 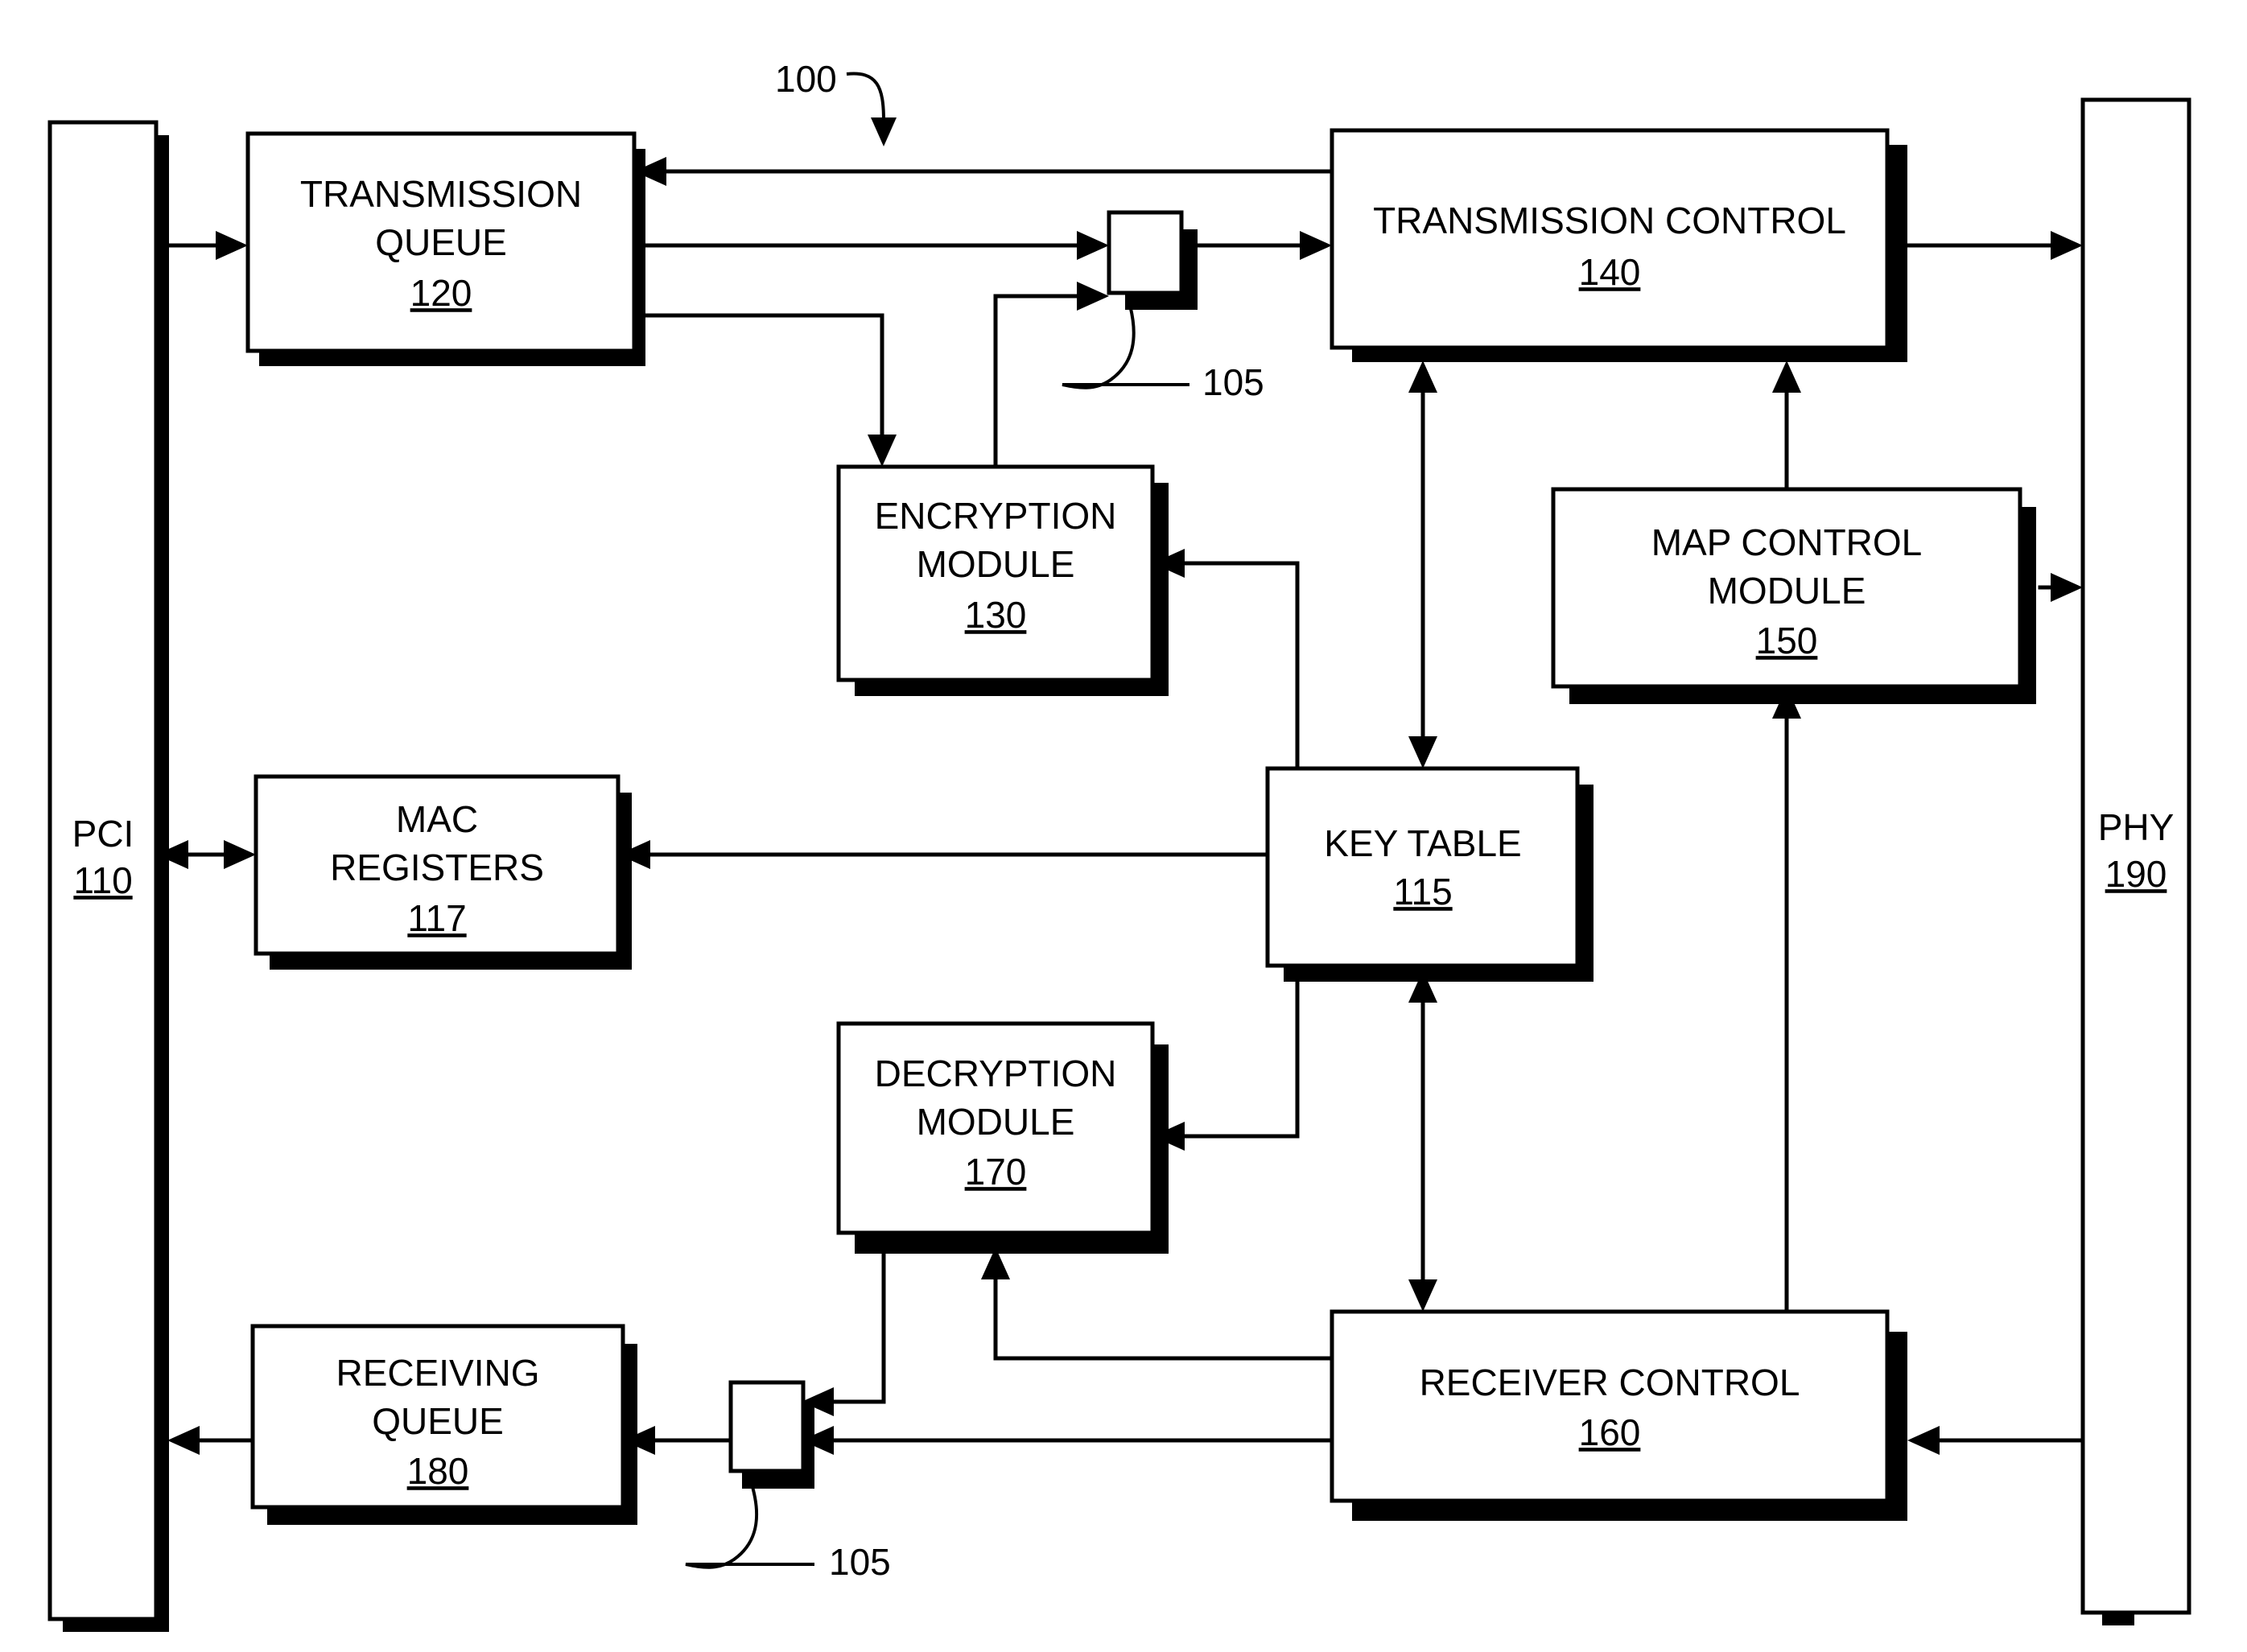 What do you see at coordinates (1923, 1440) in the screenshot?
I see `arrowhead-phy-to-receiver-control` at bounding box center [1923, 1440].